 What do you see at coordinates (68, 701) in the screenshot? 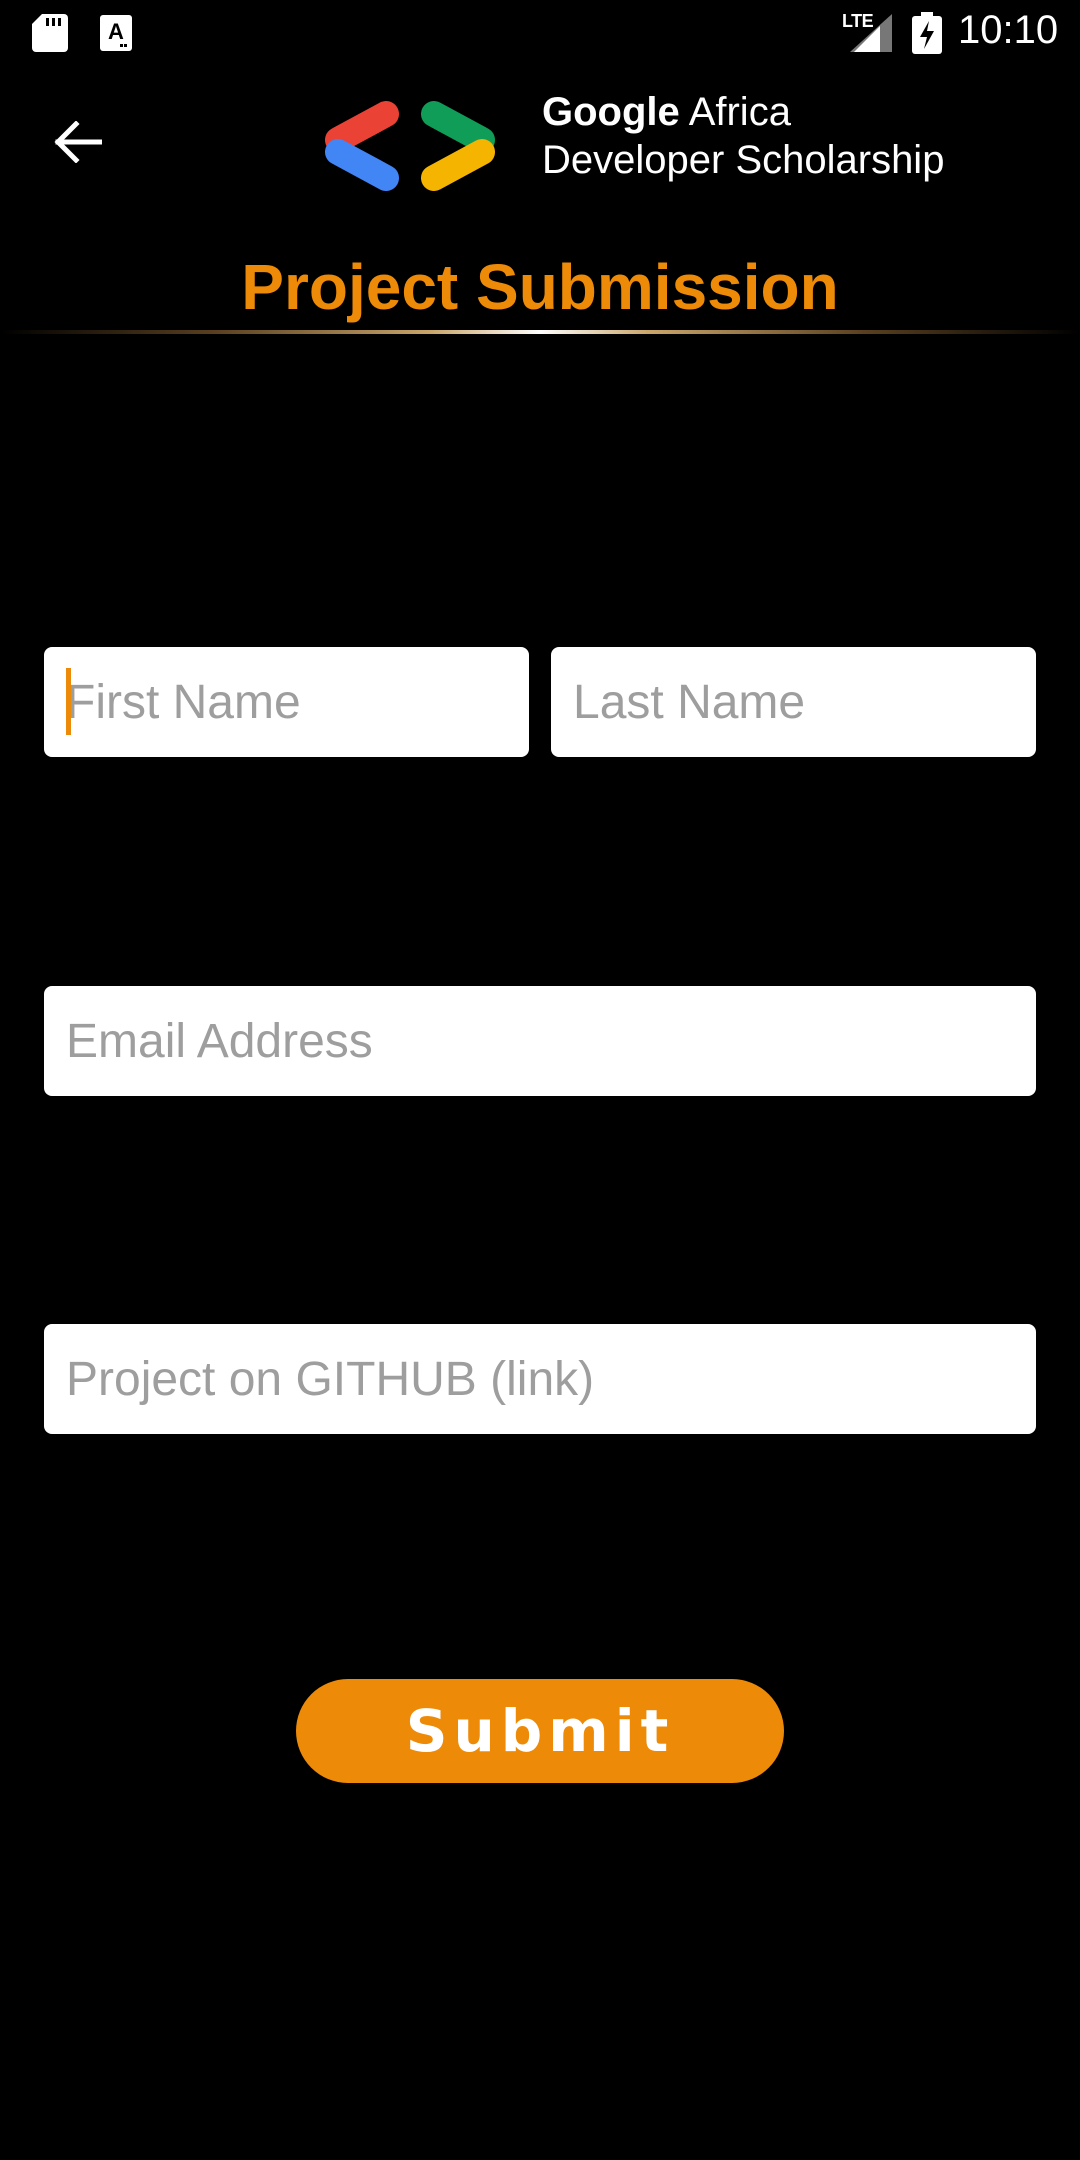
I see `text-cursor` at bounding box center [68, 701].